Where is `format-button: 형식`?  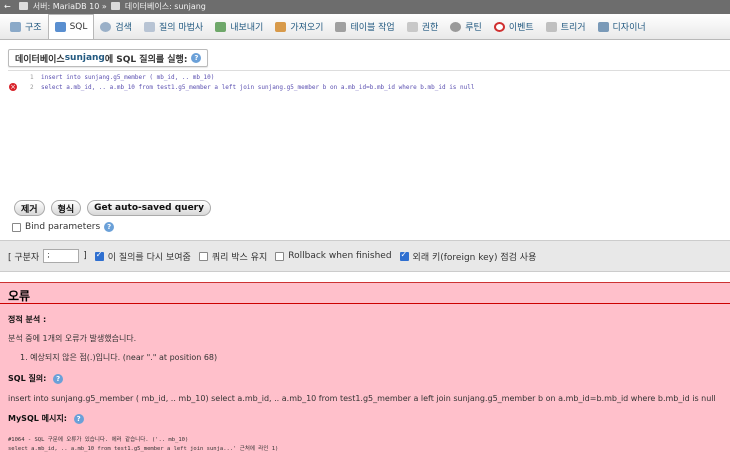 format-button: 형식 is located at coordinates (66, 208).